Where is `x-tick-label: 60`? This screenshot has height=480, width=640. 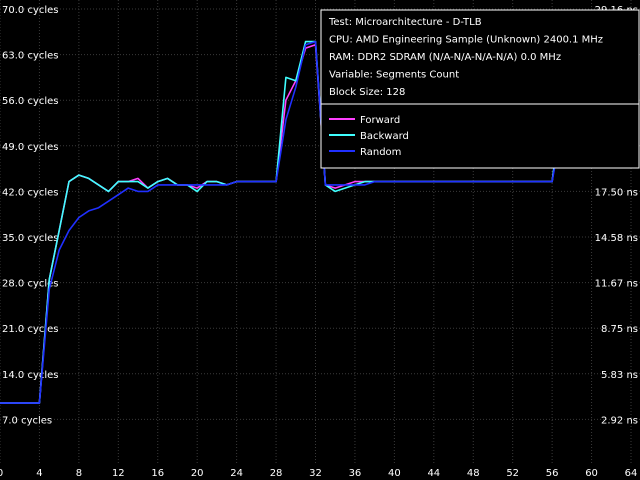
x-tick-label: 60 is located at coordinates (591, 473).